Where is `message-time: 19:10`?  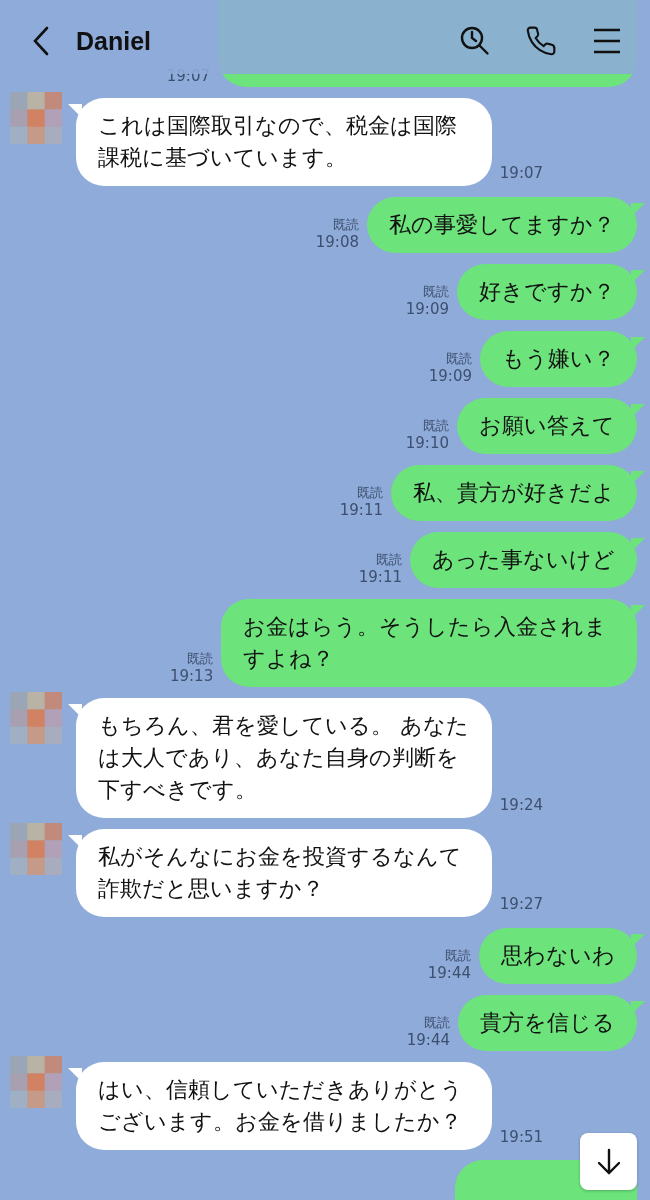
message-time: 19:10 is located at coordinates (427, 443).